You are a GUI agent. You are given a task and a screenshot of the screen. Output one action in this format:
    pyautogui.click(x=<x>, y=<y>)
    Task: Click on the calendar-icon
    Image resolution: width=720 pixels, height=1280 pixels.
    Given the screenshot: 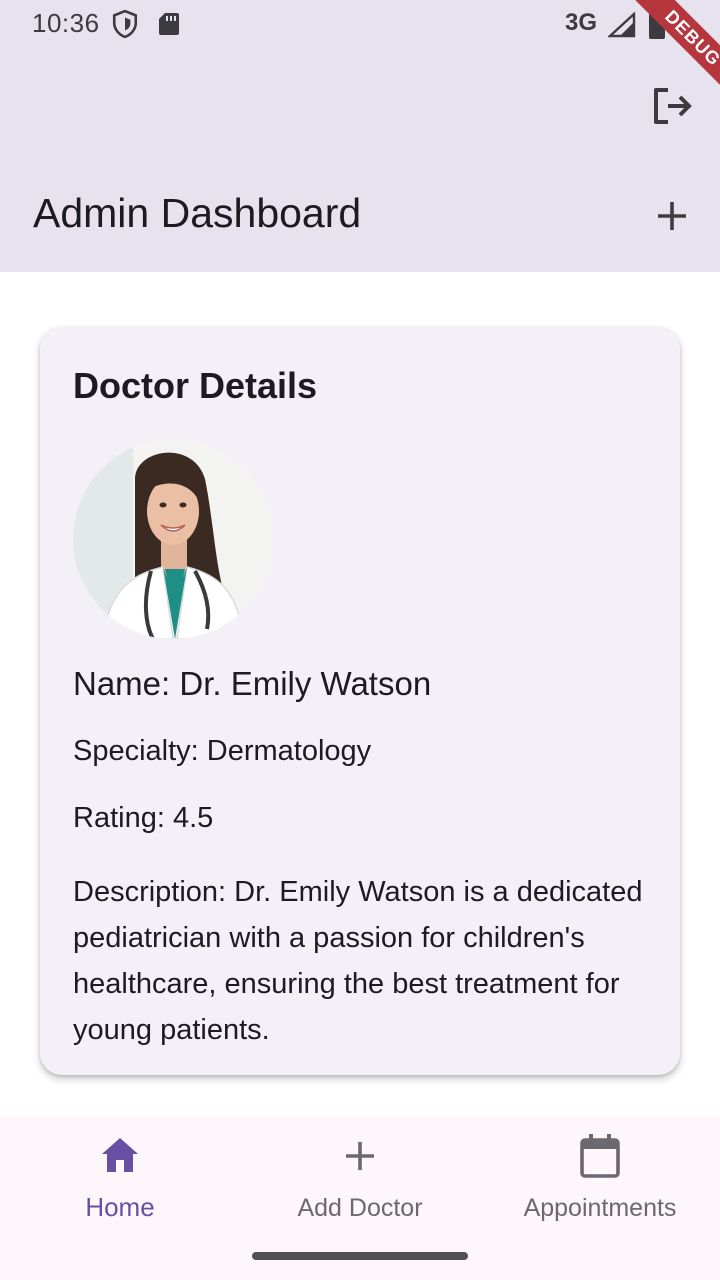 What is the action you would take?
    pyautogui.click(x=600, y=1156)
    